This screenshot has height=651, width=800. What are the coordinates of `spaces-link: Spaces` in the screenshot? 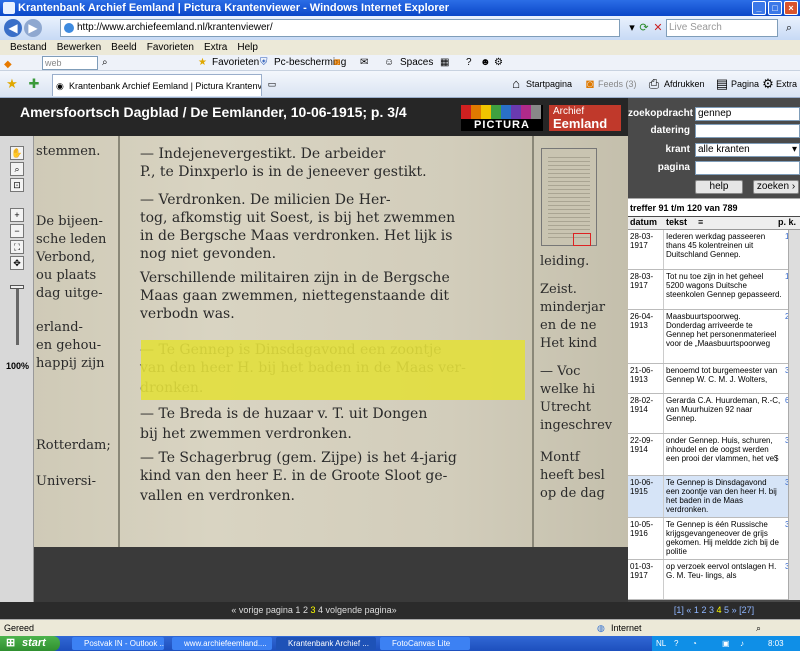 It's located at (416, 63).